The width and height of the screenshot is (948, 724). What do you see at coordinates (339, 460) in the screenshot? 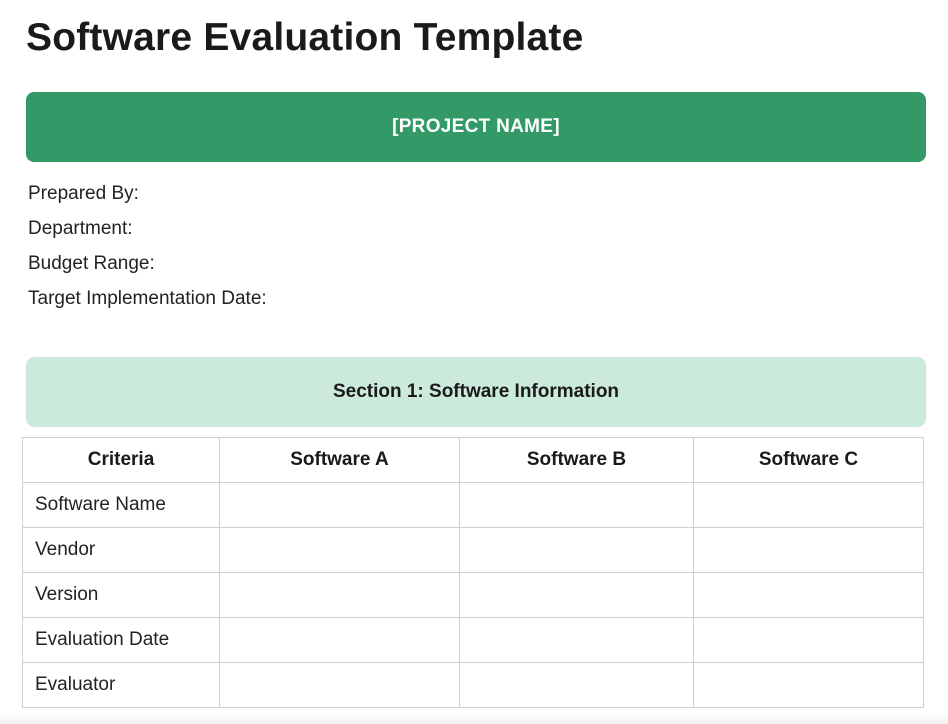
I see `column-header-software-a: Software A` at bounding box center [339, 460].